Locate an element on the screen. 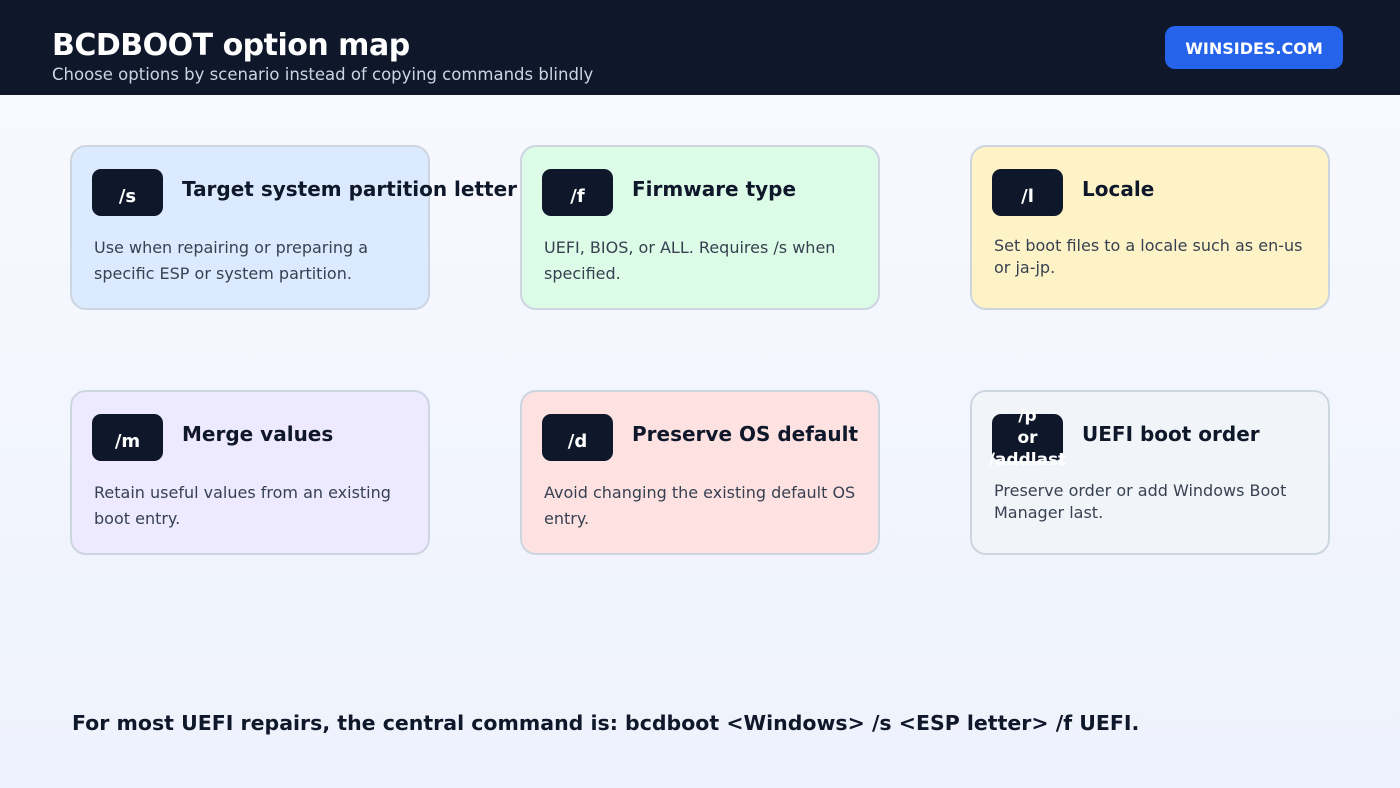 The width and height of the screenshot is (1400, 788). option-title: Firmware type is located at coordinates (714, 189).